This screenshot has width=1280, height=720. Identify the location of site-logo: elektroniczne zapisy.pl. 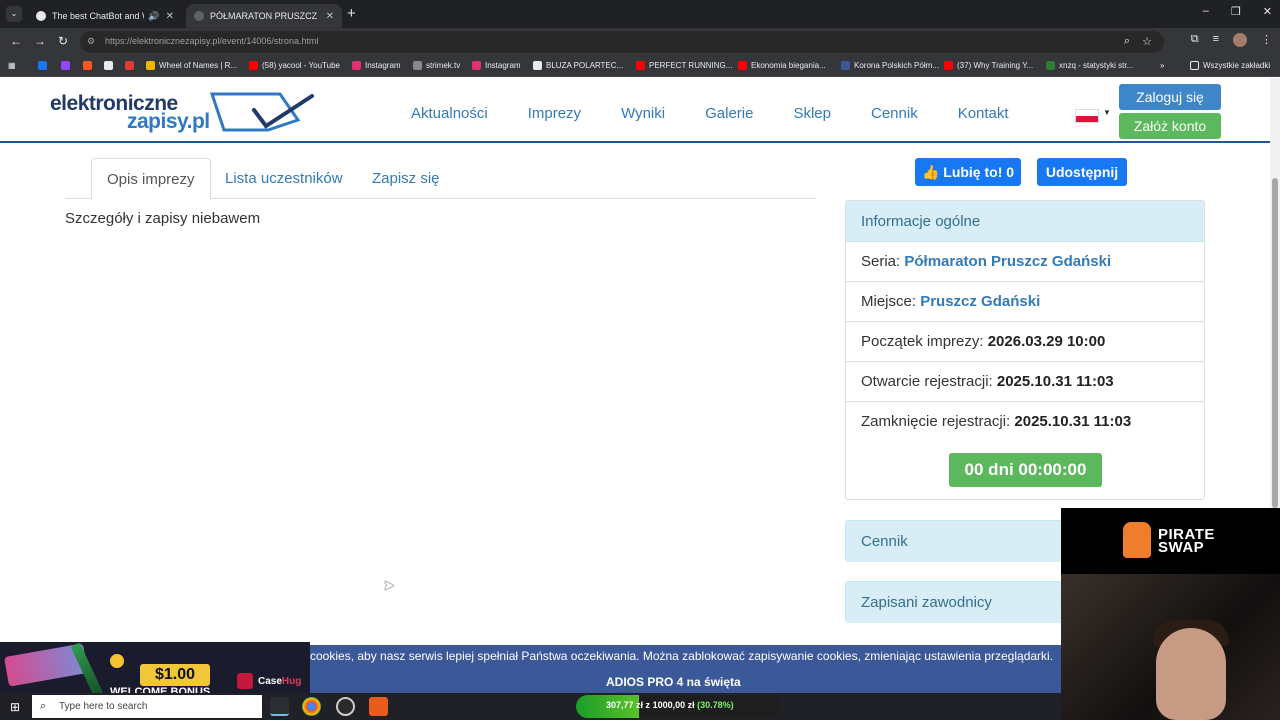
(182, 112).